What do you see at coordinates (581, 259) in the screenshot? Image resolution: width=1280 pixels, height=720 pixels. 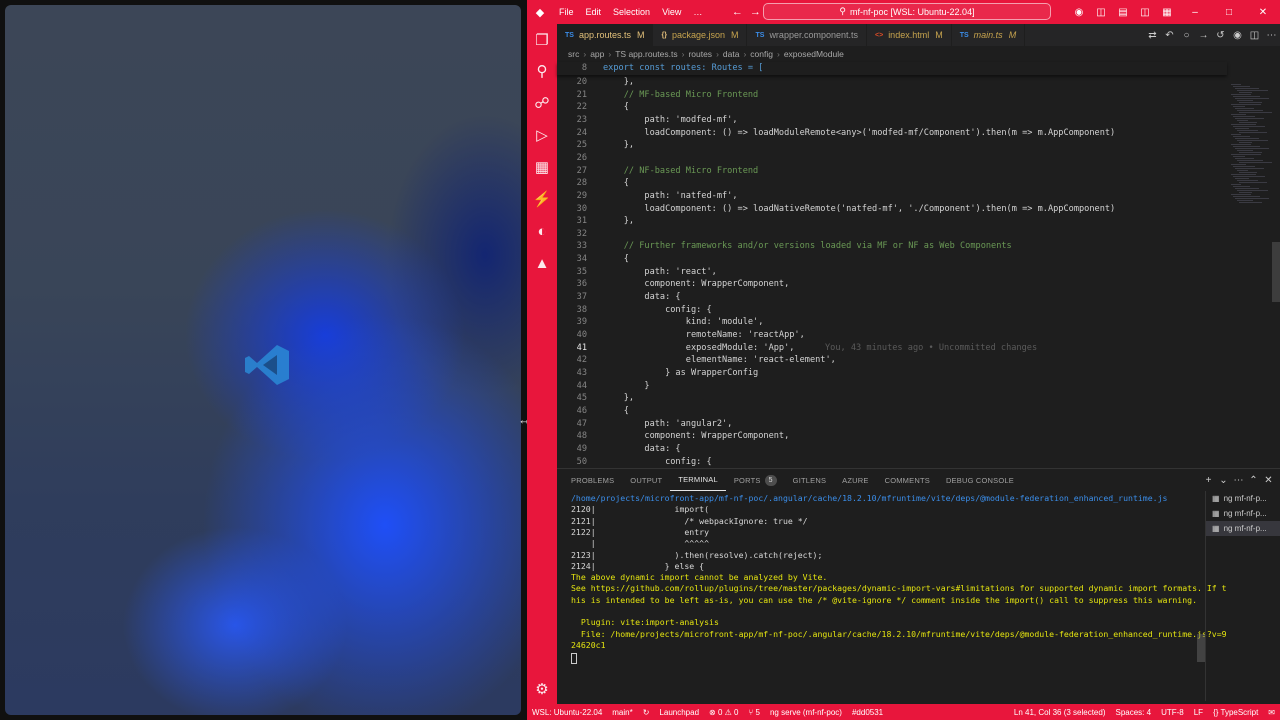 I see `line-number: 34` at bounding box center [581, 259].